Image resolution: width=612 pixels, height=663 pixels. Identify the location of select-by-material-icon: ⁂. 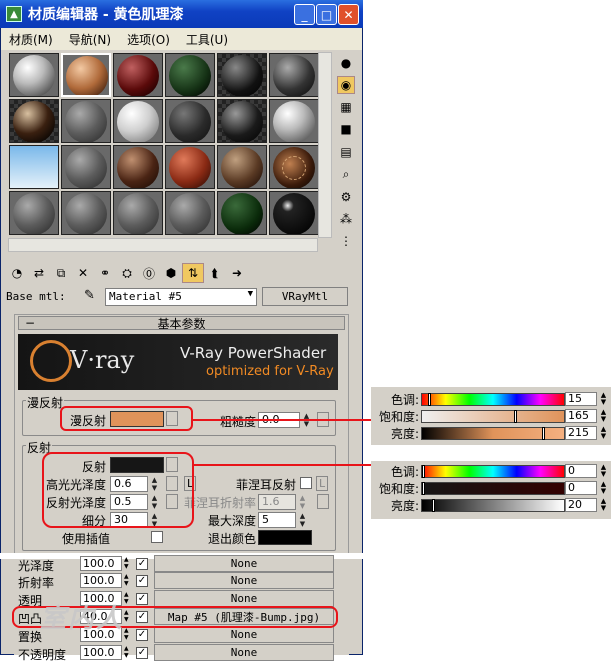
(346, 219).